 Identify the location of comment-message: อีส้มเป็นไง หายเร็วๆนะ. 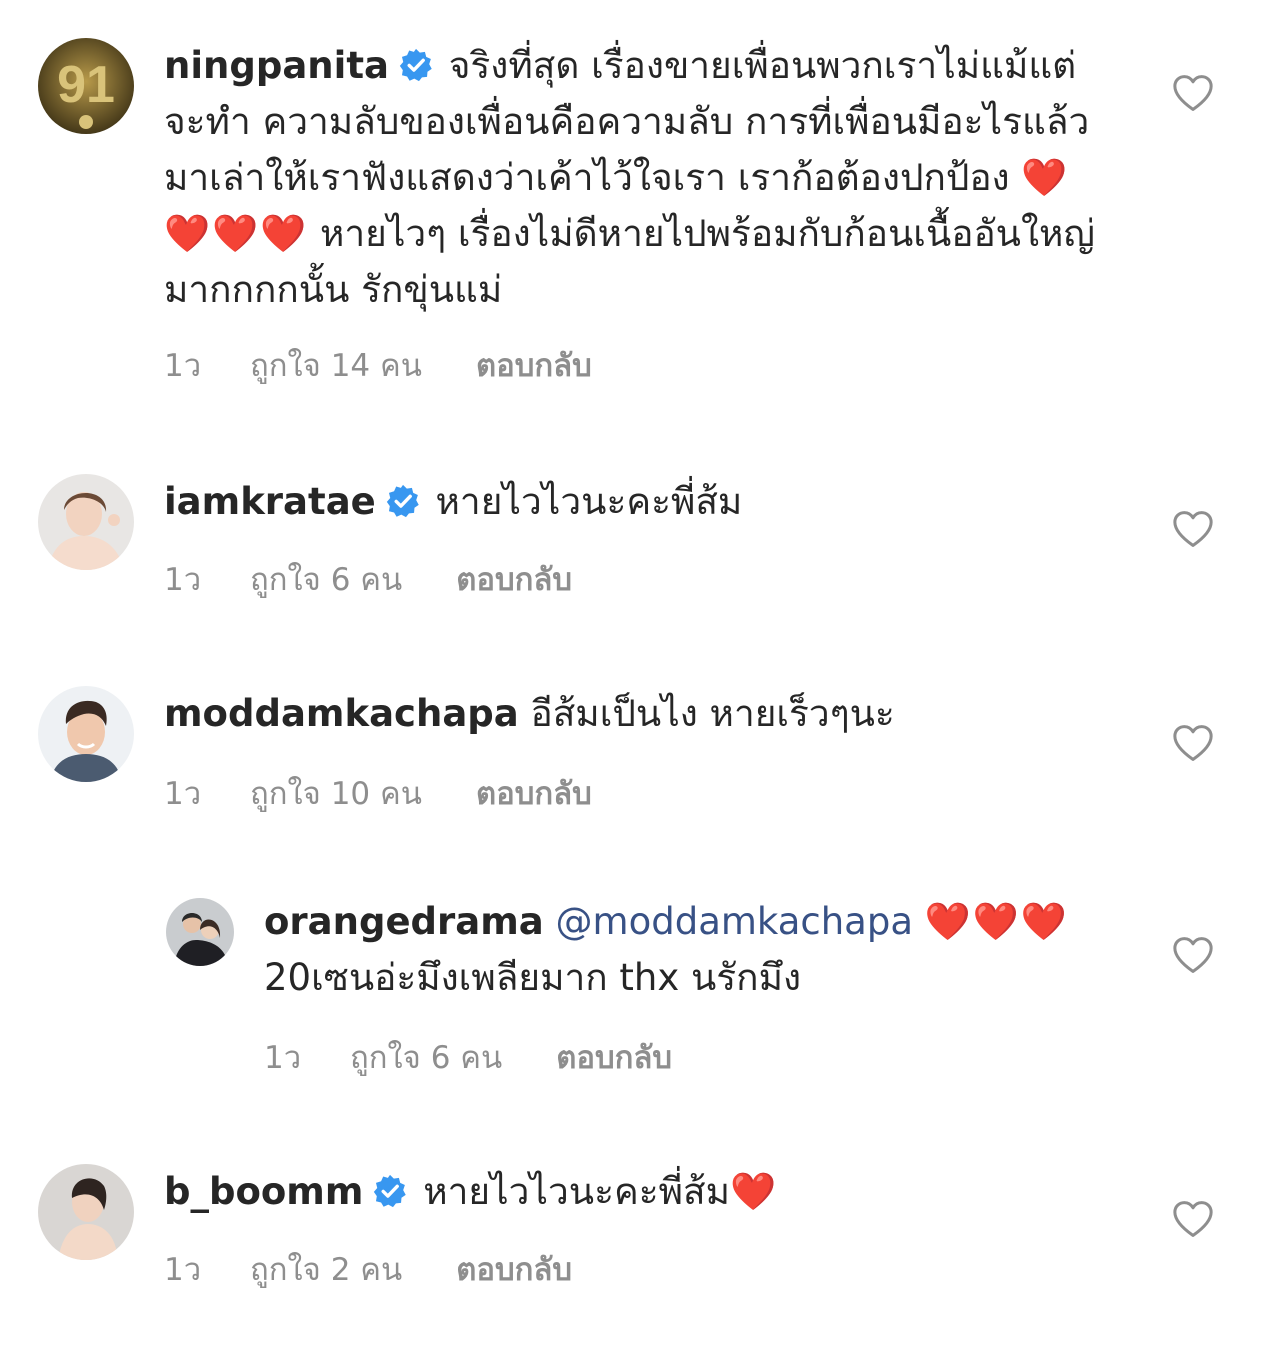
(712, 713).